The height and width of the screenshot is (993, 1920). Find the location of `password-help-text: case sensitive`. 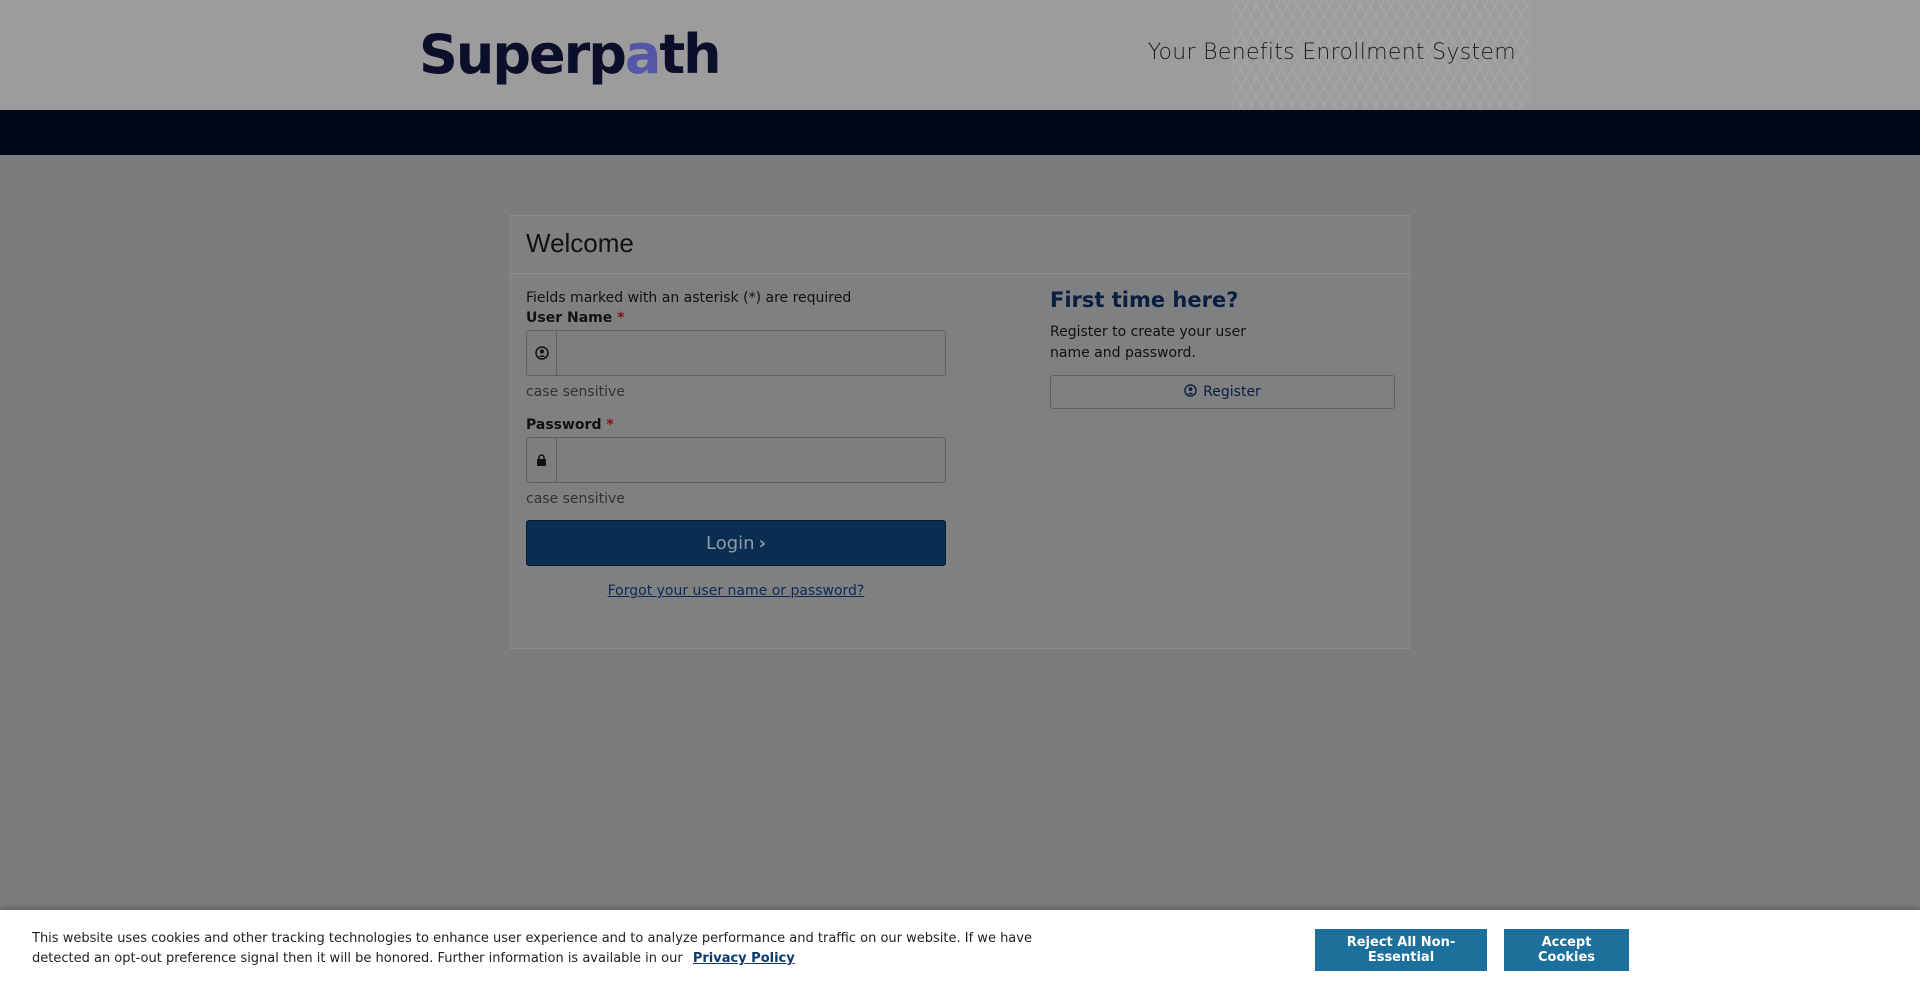

password-help-text: case sensitive is located at coordinates (575, 499).